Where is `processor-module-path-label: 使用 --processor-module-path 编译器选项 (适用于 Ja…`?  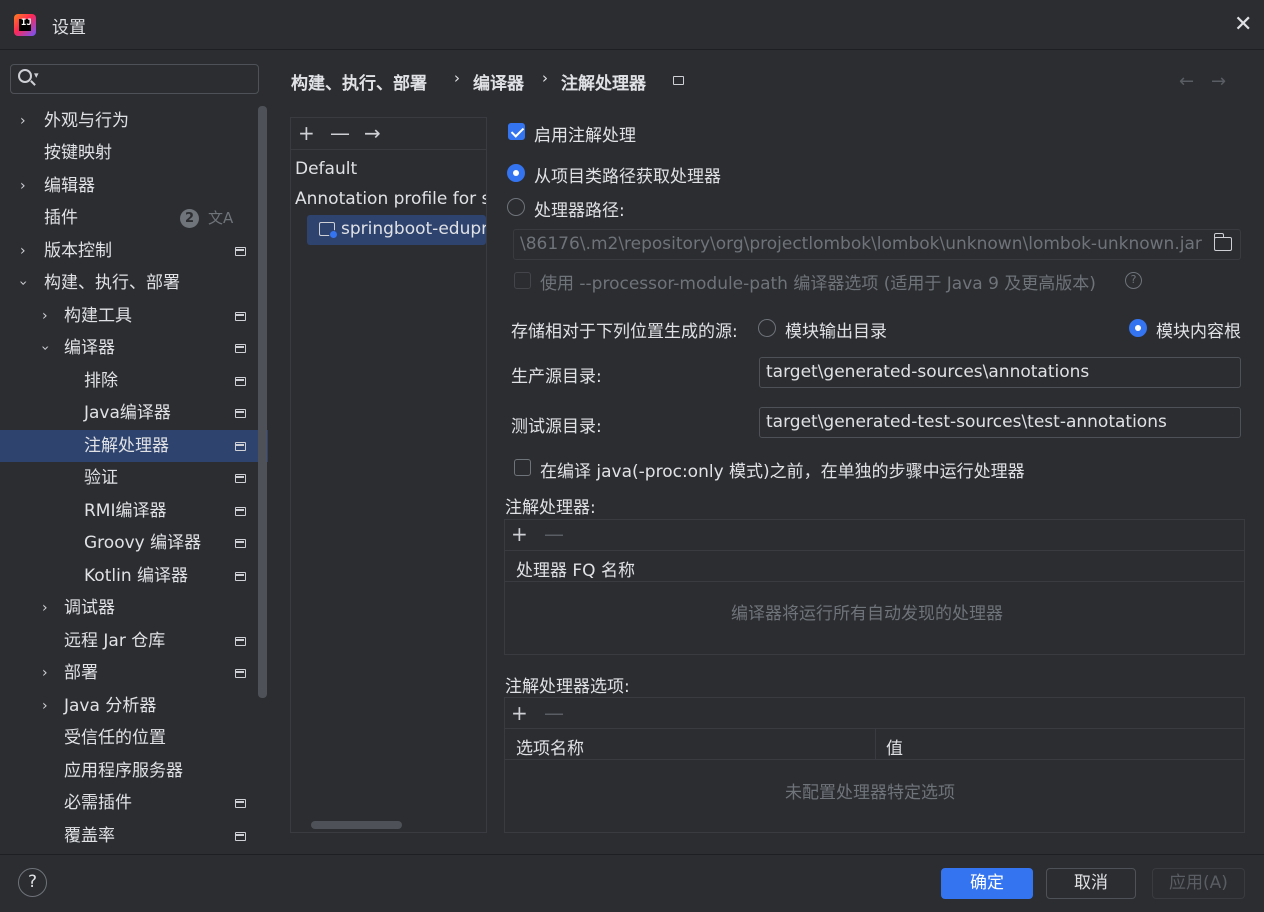
processor-module-path-label: 使用 --processor-module-path 编译器选项 (适用于 Ja… is located at coordinates (818, 284).